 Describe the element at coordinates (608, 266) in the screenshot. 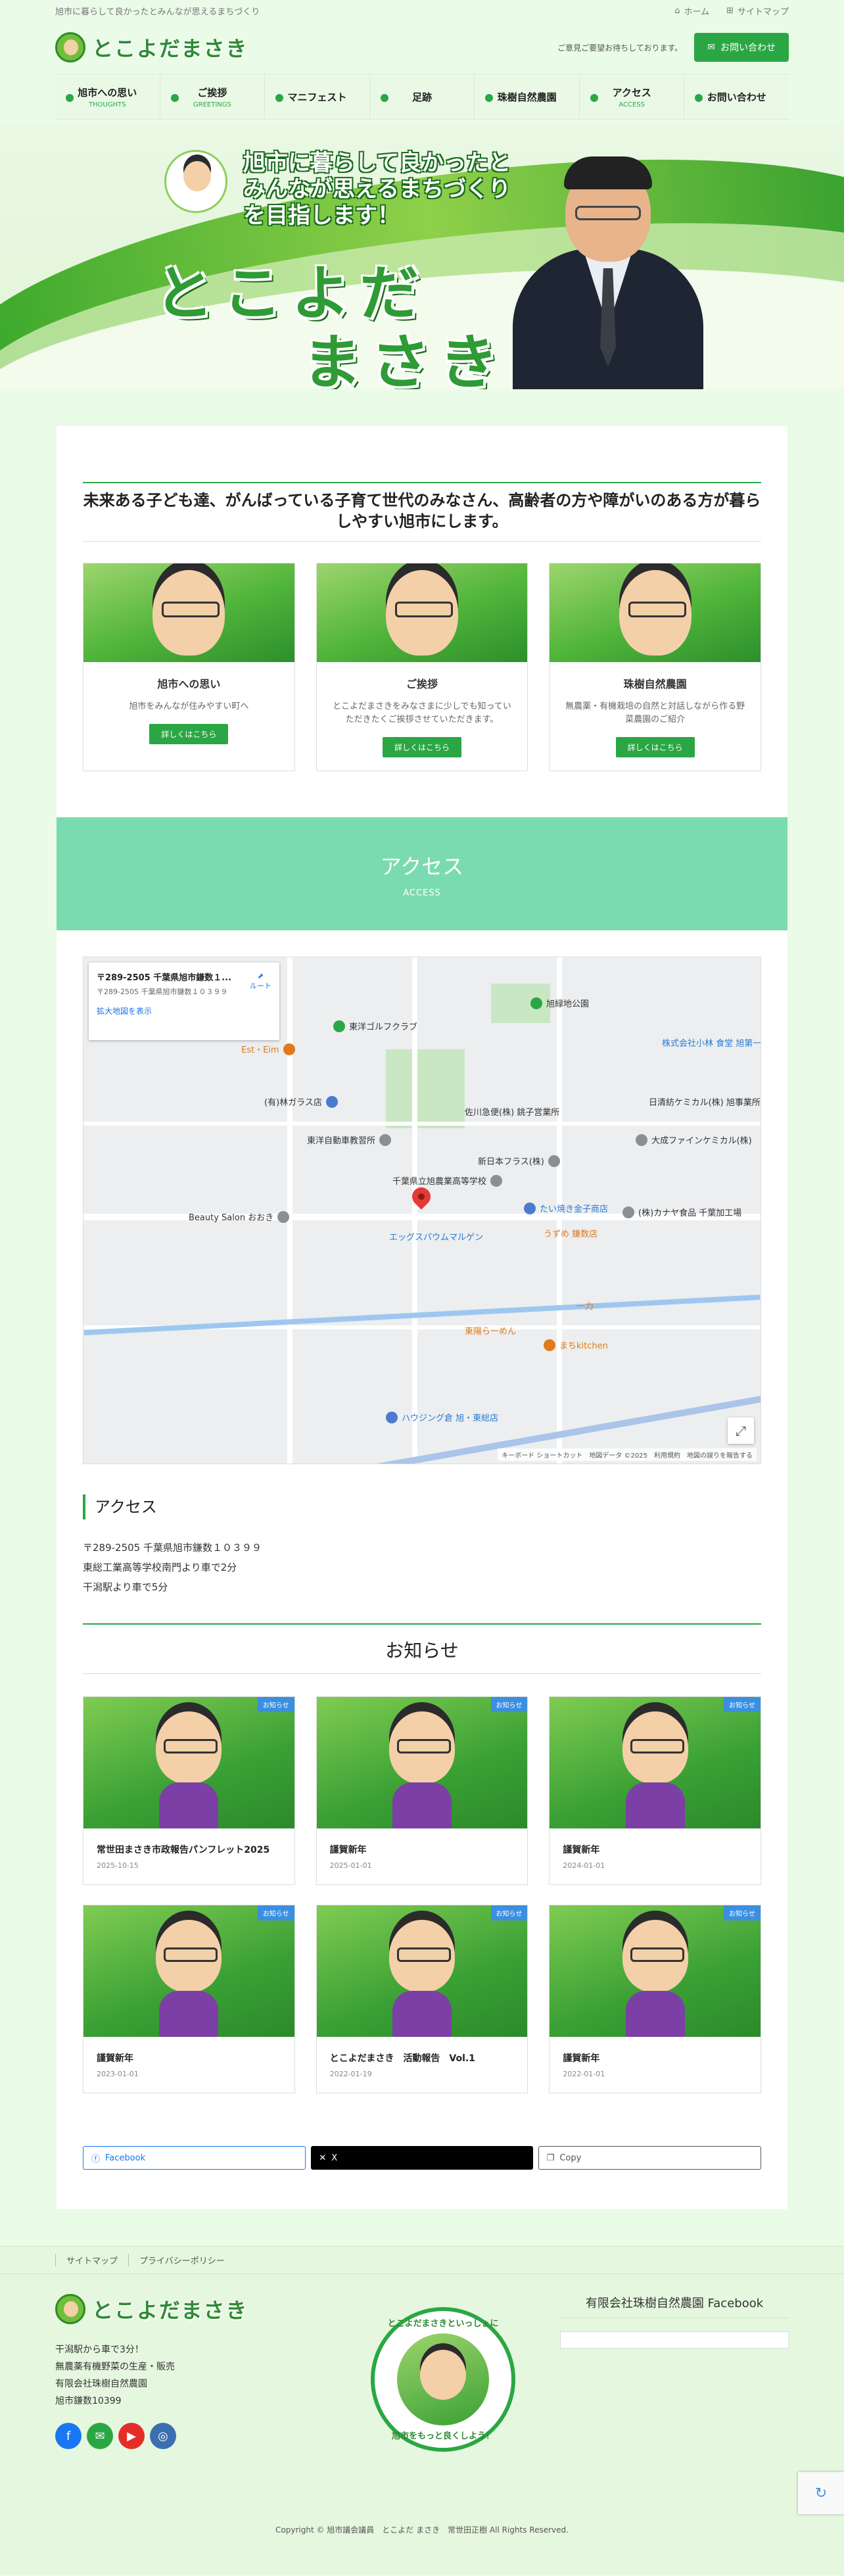

I see `candidate-photo` at that location.